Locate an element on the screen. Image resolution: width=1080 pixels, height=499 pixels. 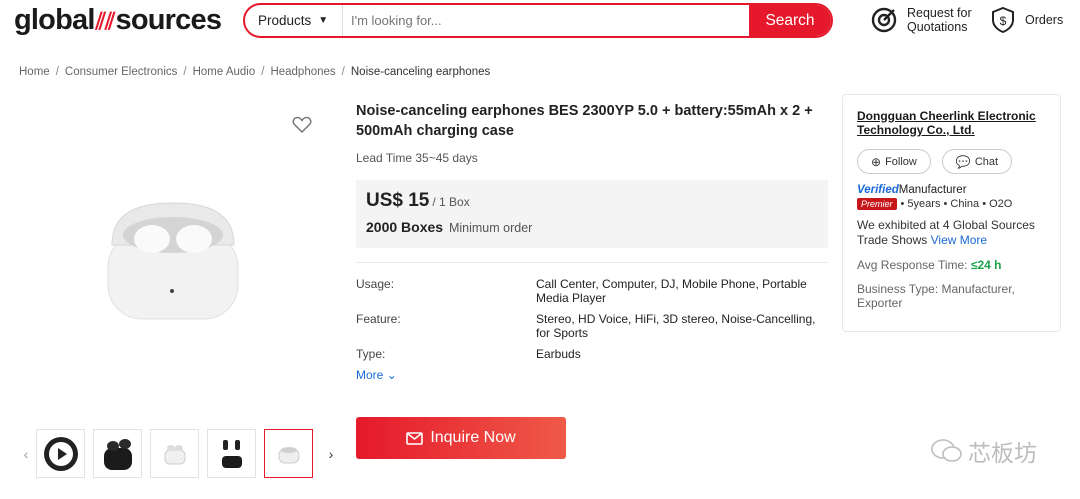
heart-icon is located at coordinates (302, 127).